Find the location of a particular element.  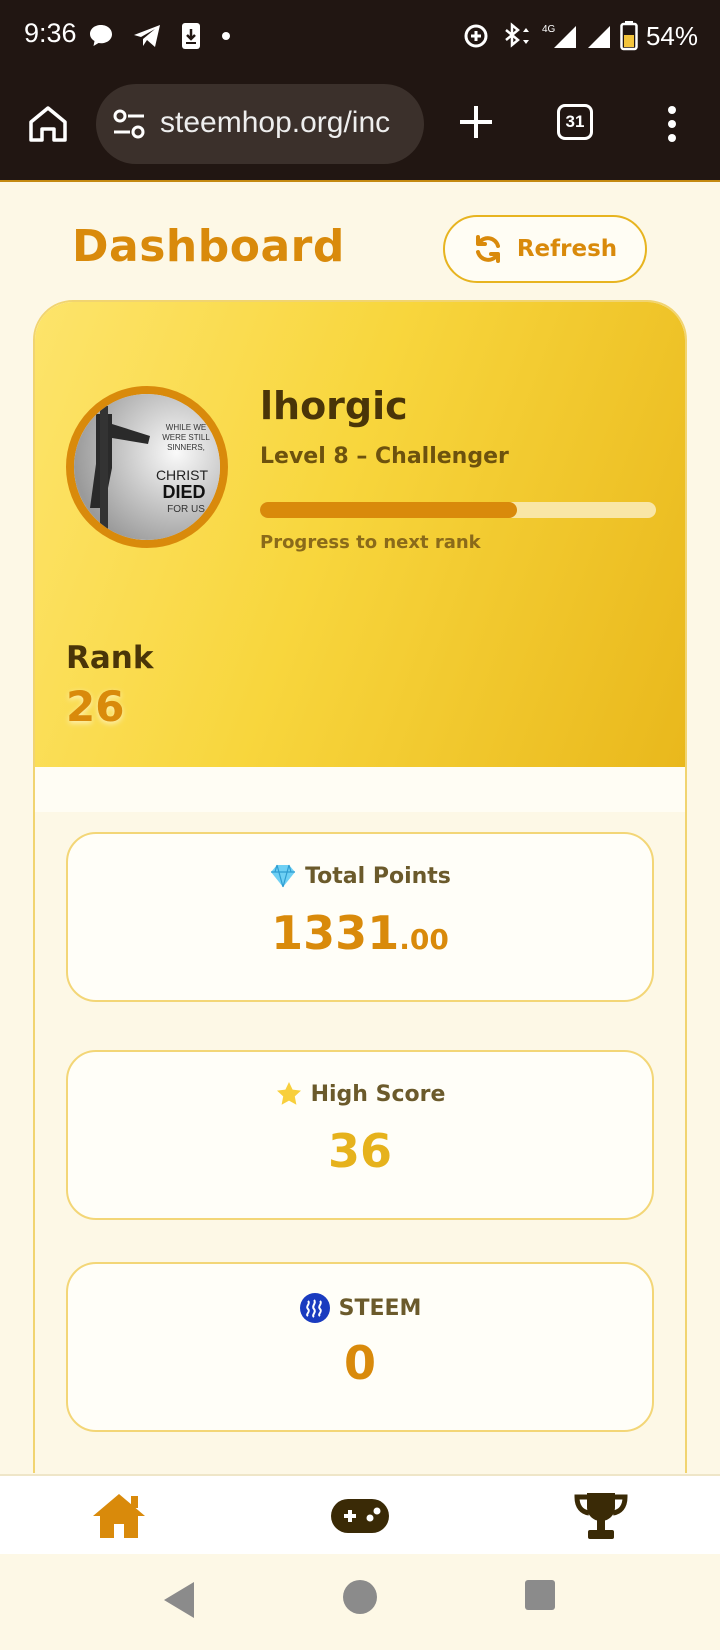

stat-value-int: 0 is located at coordinates (359, 1363).